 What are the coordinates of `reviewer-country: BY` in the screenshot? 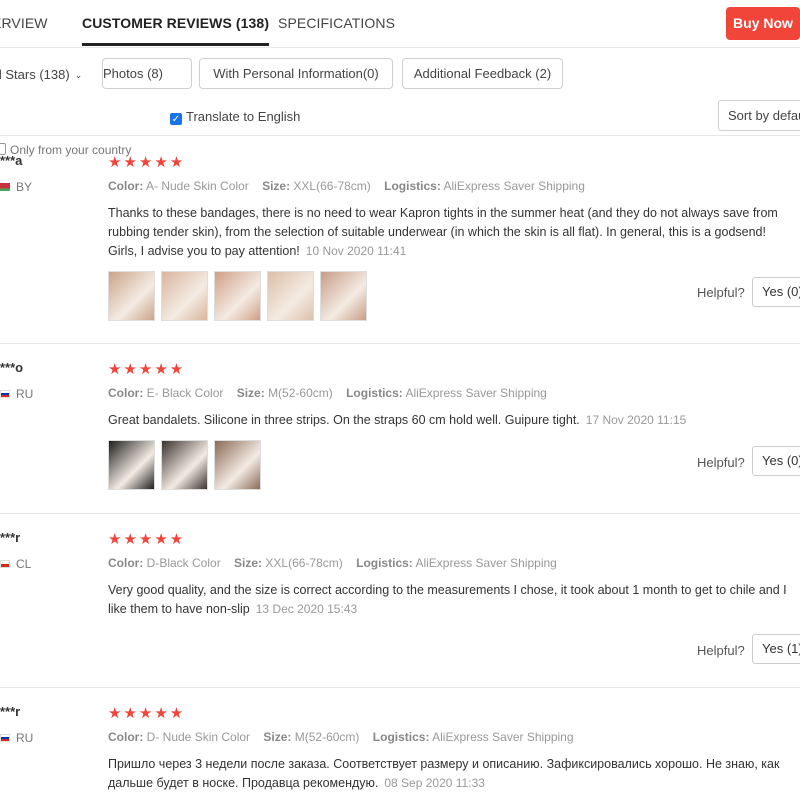 It's located at (16, 187).